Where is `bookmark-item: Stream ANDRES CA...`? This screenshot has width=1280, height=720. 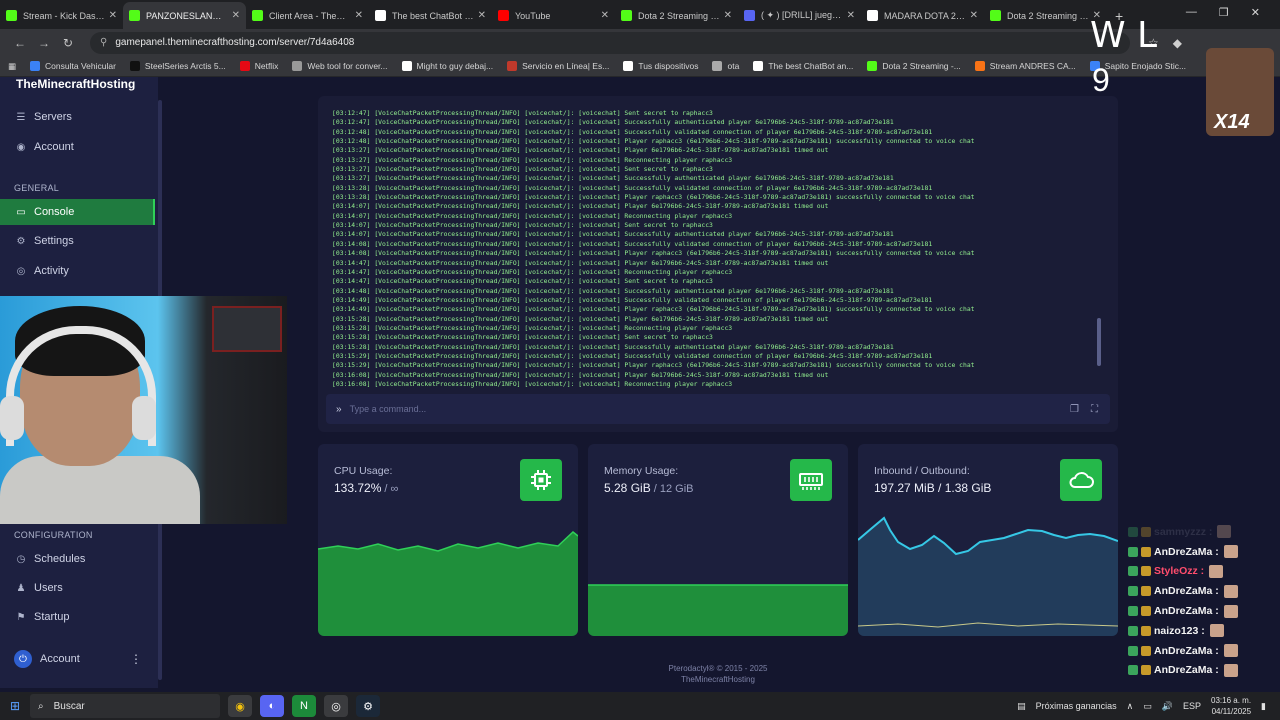 bookmark-item: Stream ANDRES CA... is located at coordinates (1025, 66).